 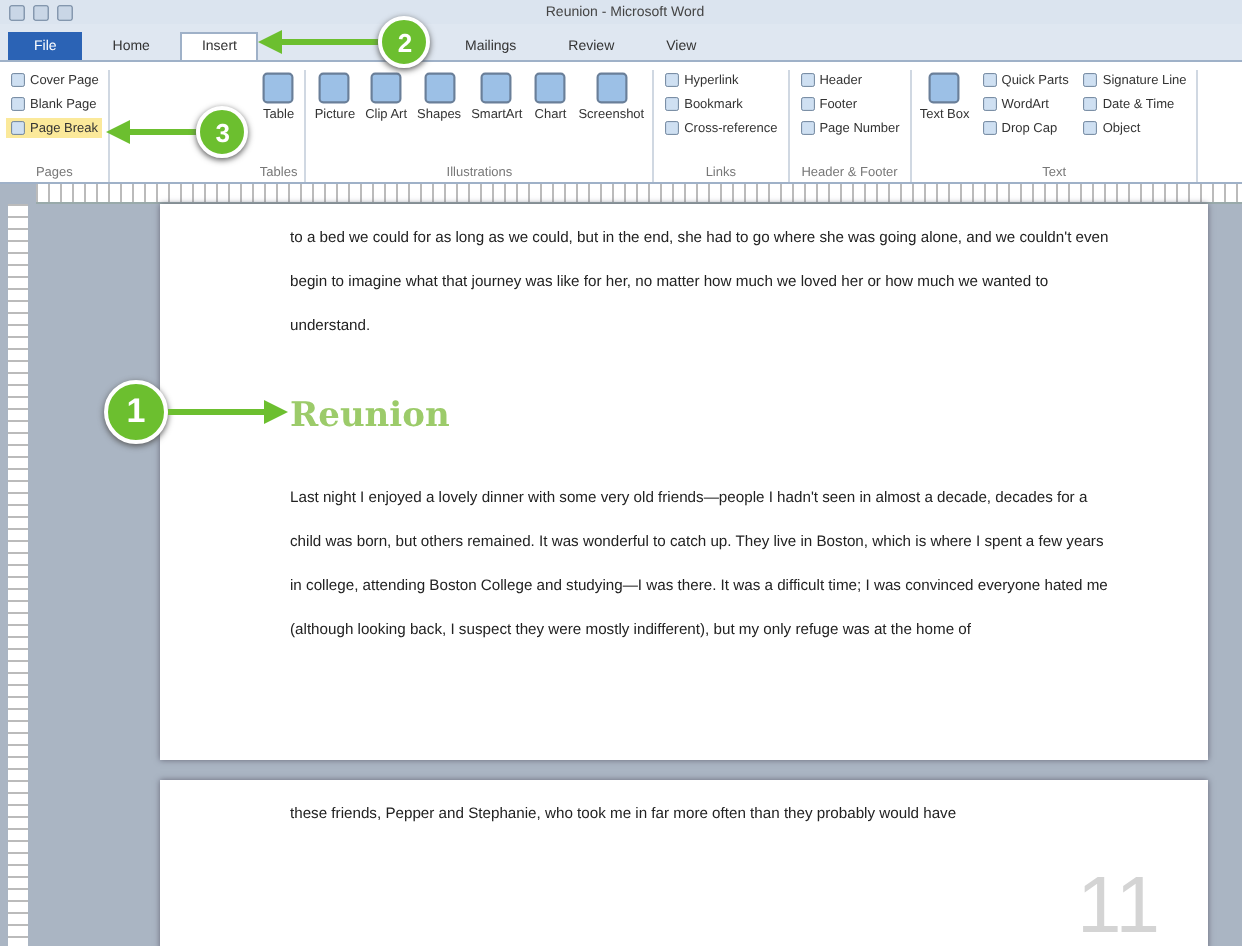 What do you see at coordinates (370, 416) in the screenshot?
I see `document-heading: Reunion` at bounding box center [370, 416].